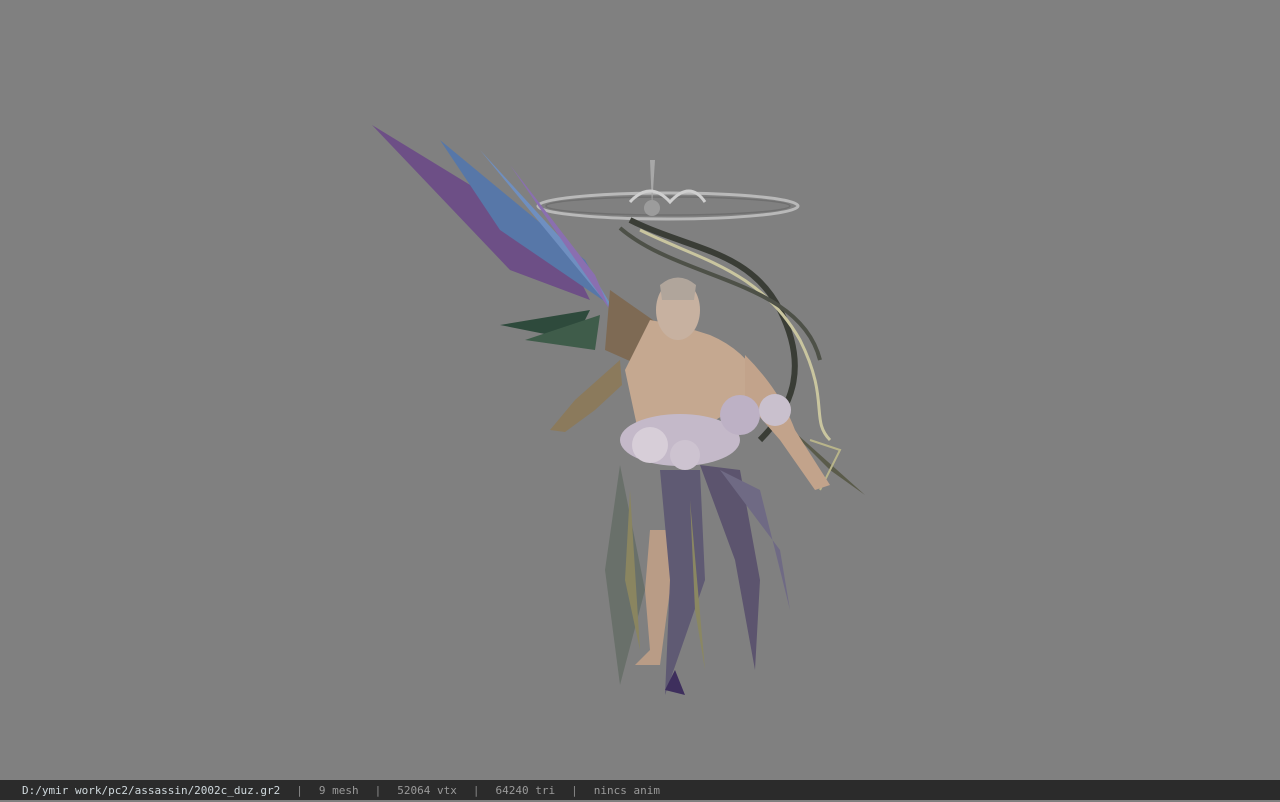 Image resolution: width=1280 pixels, height=802 pixels. I want to click on mesh-count: 9 mesh, so click(338, 790).